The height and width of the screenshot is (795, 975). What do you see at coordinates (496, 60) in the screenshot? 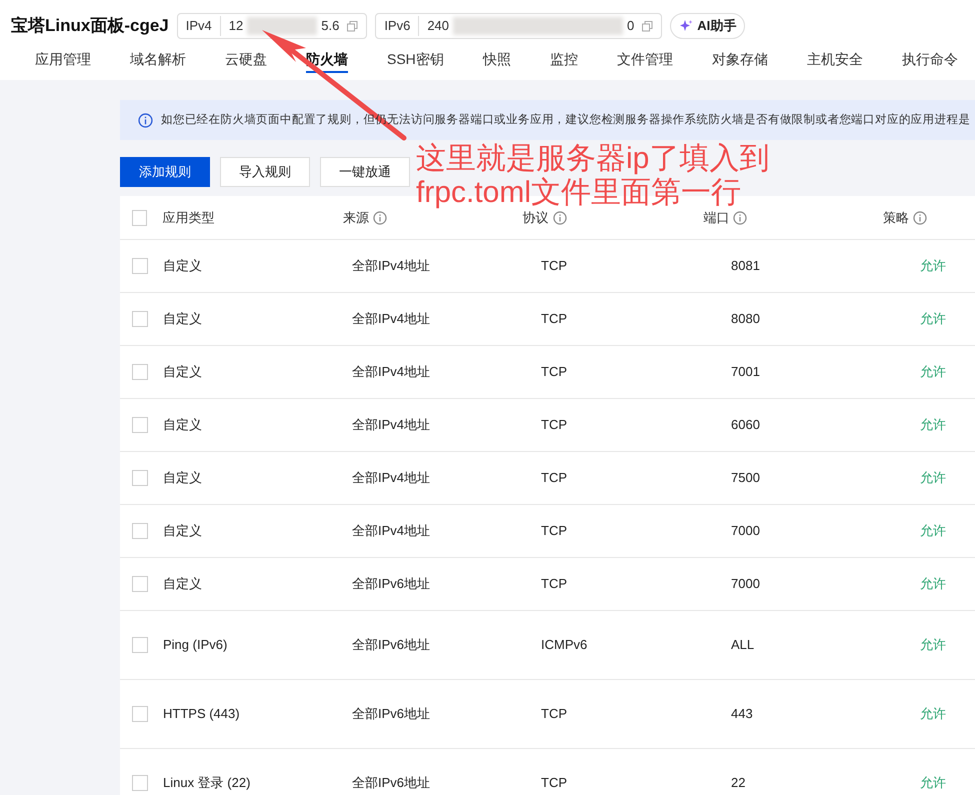
I see `nav-tab: 快照` at bounding box center [496, 60].